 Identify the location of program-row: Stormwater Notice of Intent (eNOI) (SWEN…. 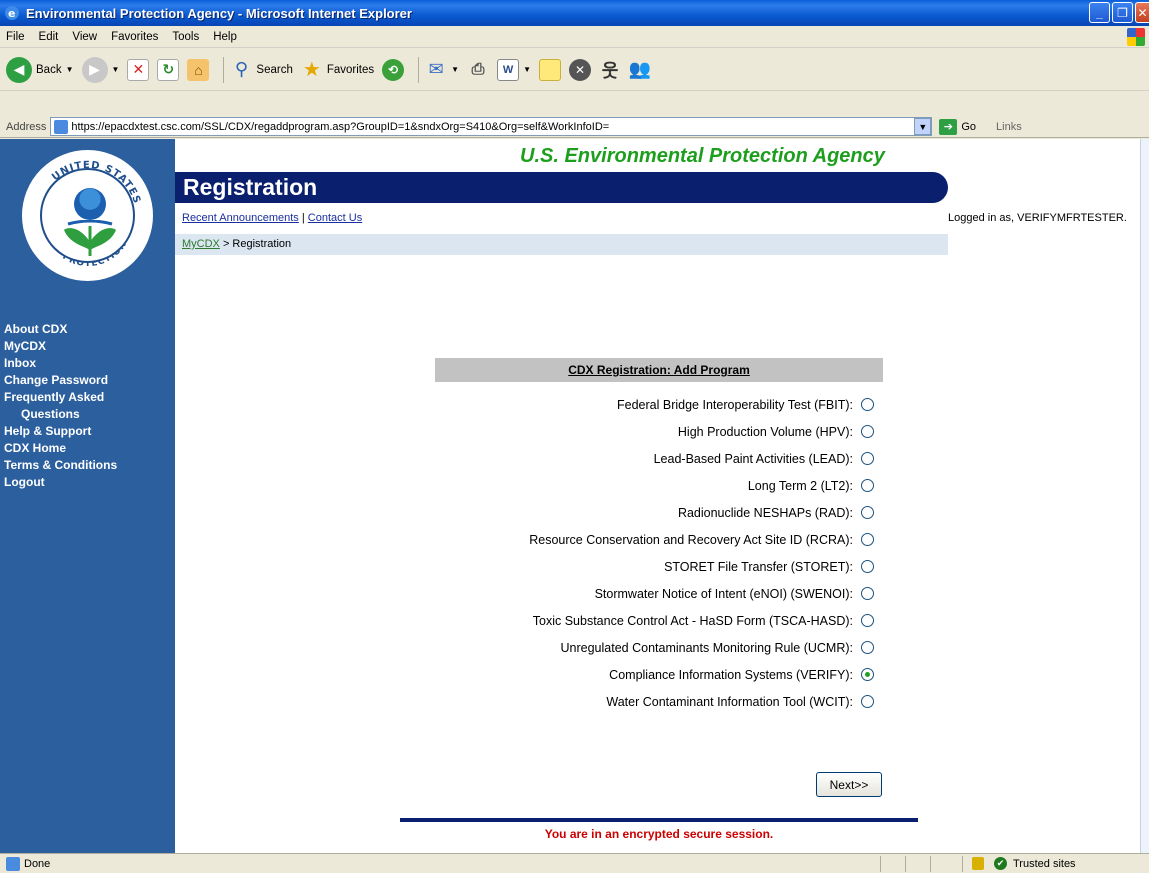
(659, 593).